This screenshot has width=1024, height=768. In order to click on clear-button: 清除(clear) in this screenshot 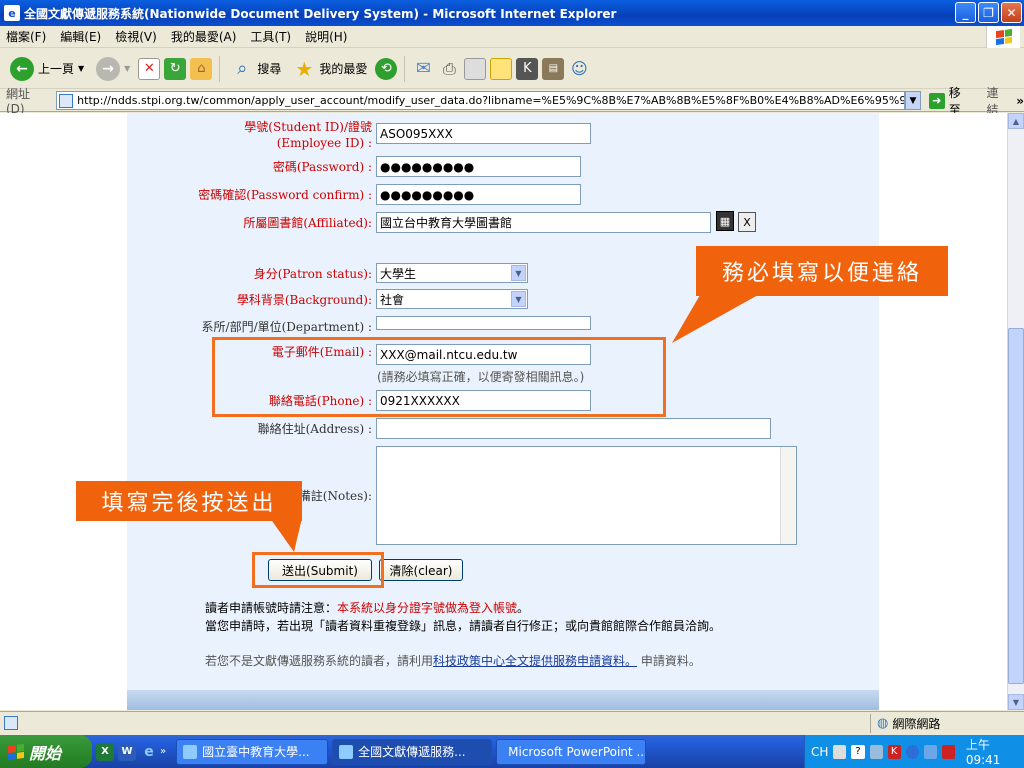, I will do `click(421, 570)`.